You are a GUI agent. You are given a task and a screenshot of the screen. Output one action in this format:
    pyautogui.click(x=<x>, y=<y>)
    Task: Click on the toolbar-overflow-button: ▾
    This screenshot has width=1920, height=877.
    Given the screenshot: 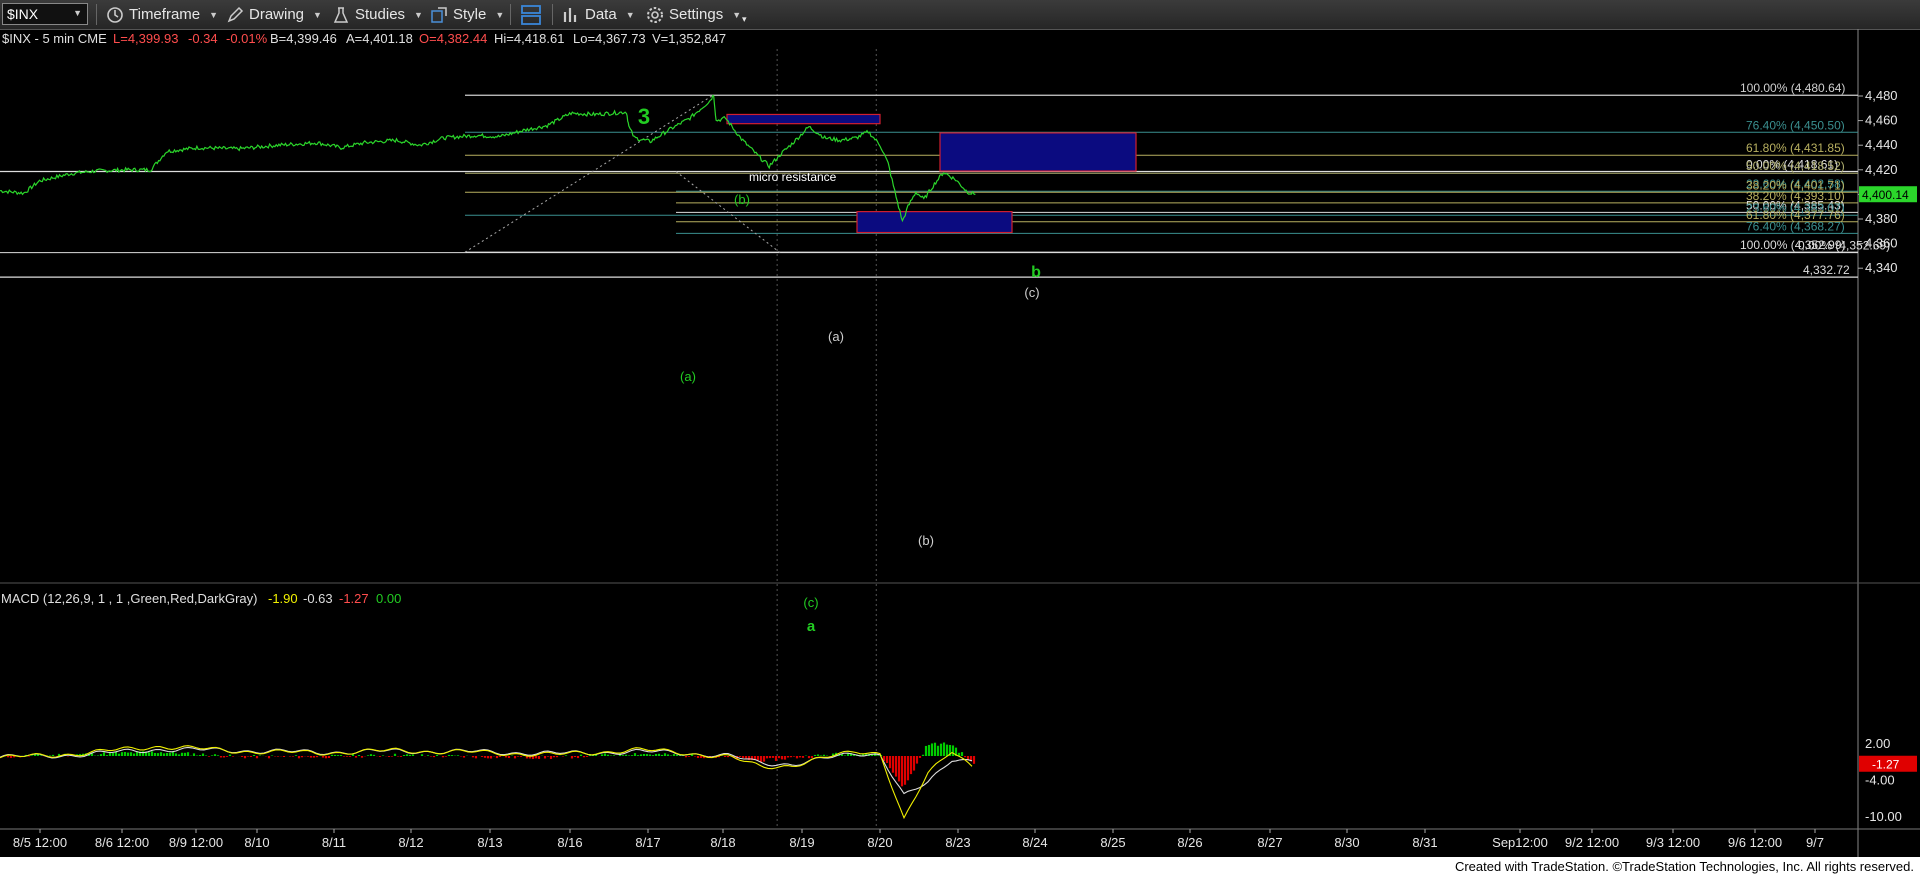 What is the action you would take?
    pyautogui.click(x=744, y=14)
    